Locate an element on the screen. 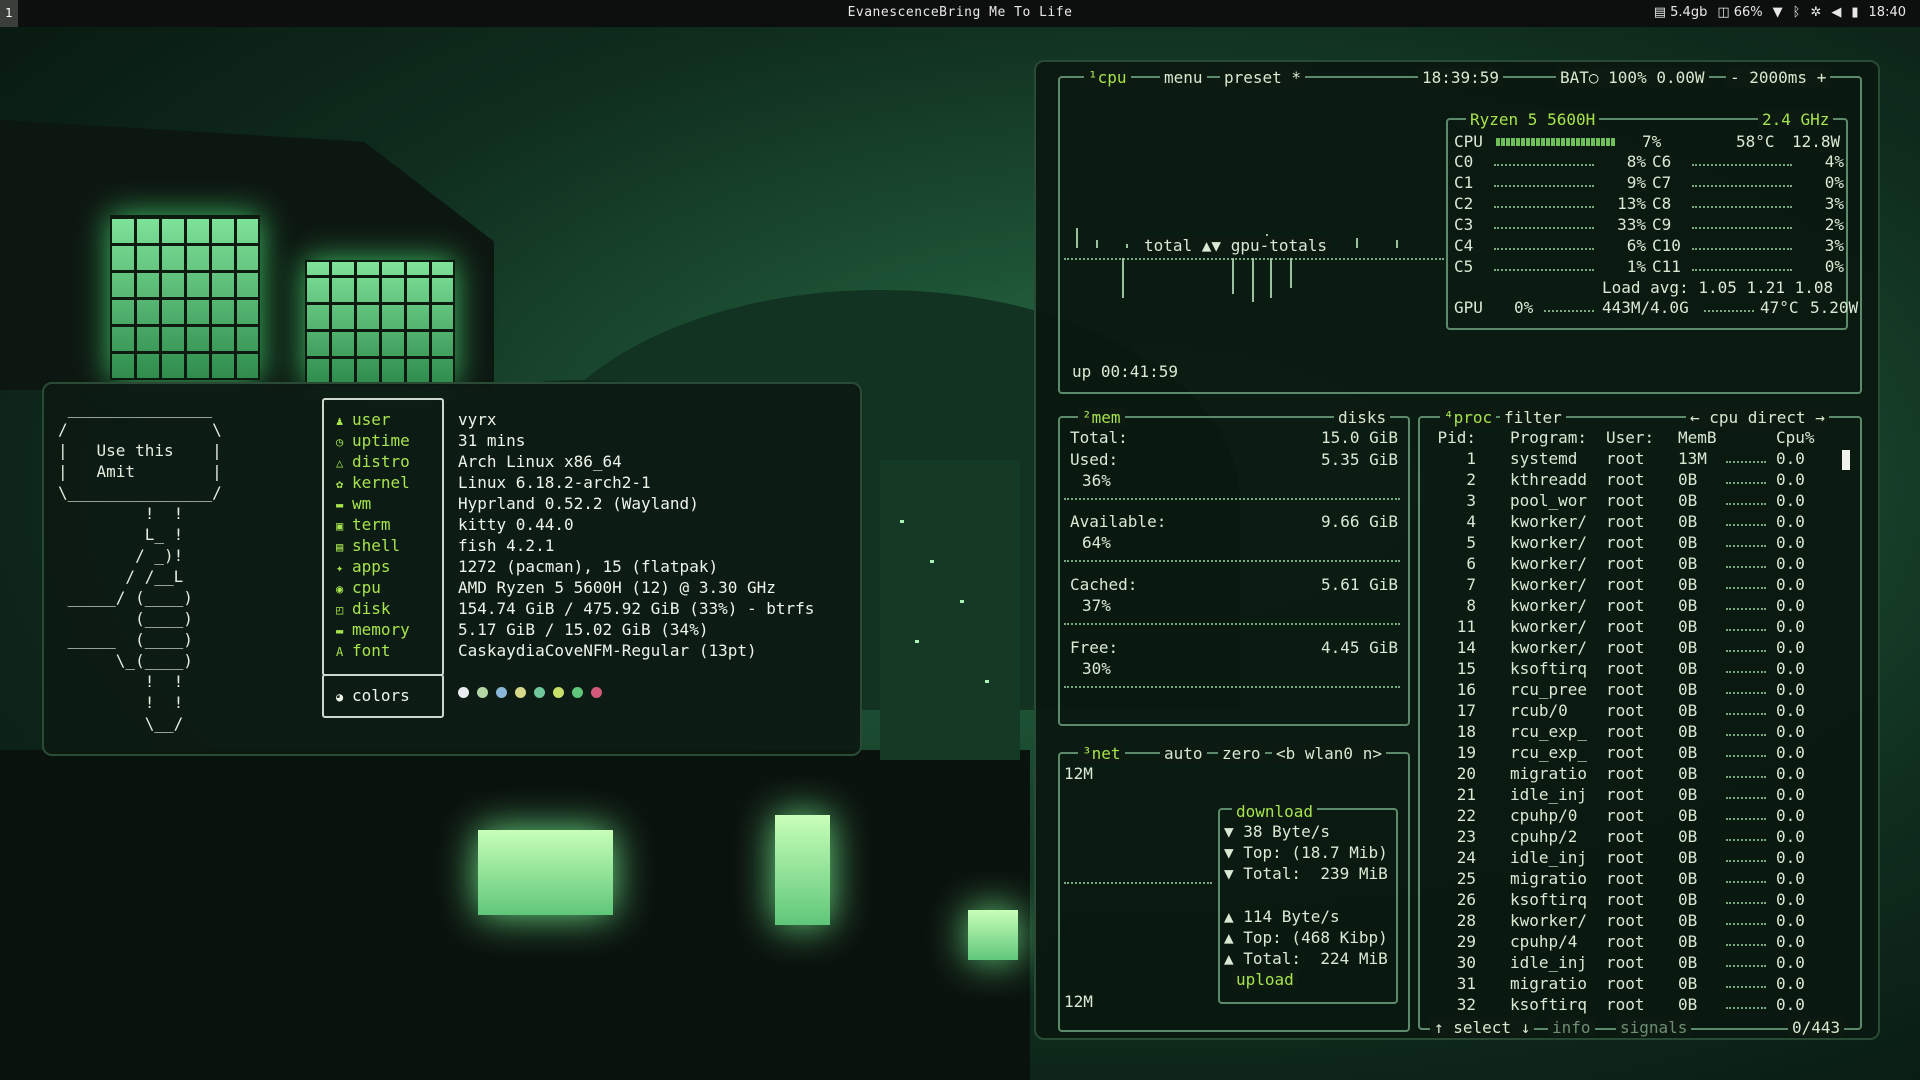 This screenshot has height=1080, width=1920. shell-icon: ▤ is located at coordinates (340, 547).